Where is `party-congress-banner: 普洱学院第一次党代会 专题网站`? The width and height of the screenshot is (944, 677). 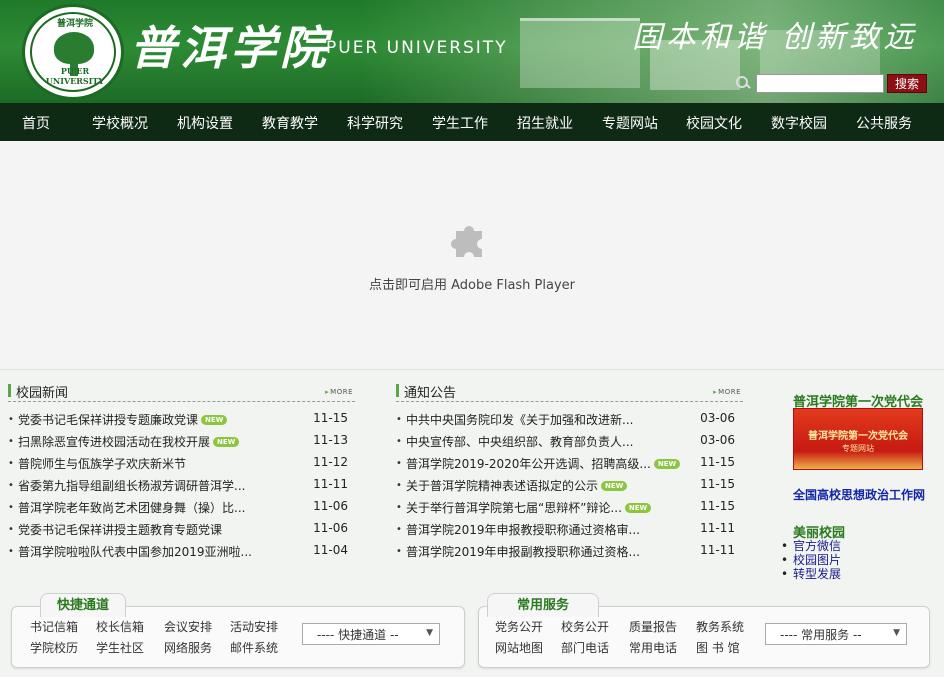
party-congress-banner: 普洱学院第一次党代会 专题网站 is located at coordinates (858, 439).